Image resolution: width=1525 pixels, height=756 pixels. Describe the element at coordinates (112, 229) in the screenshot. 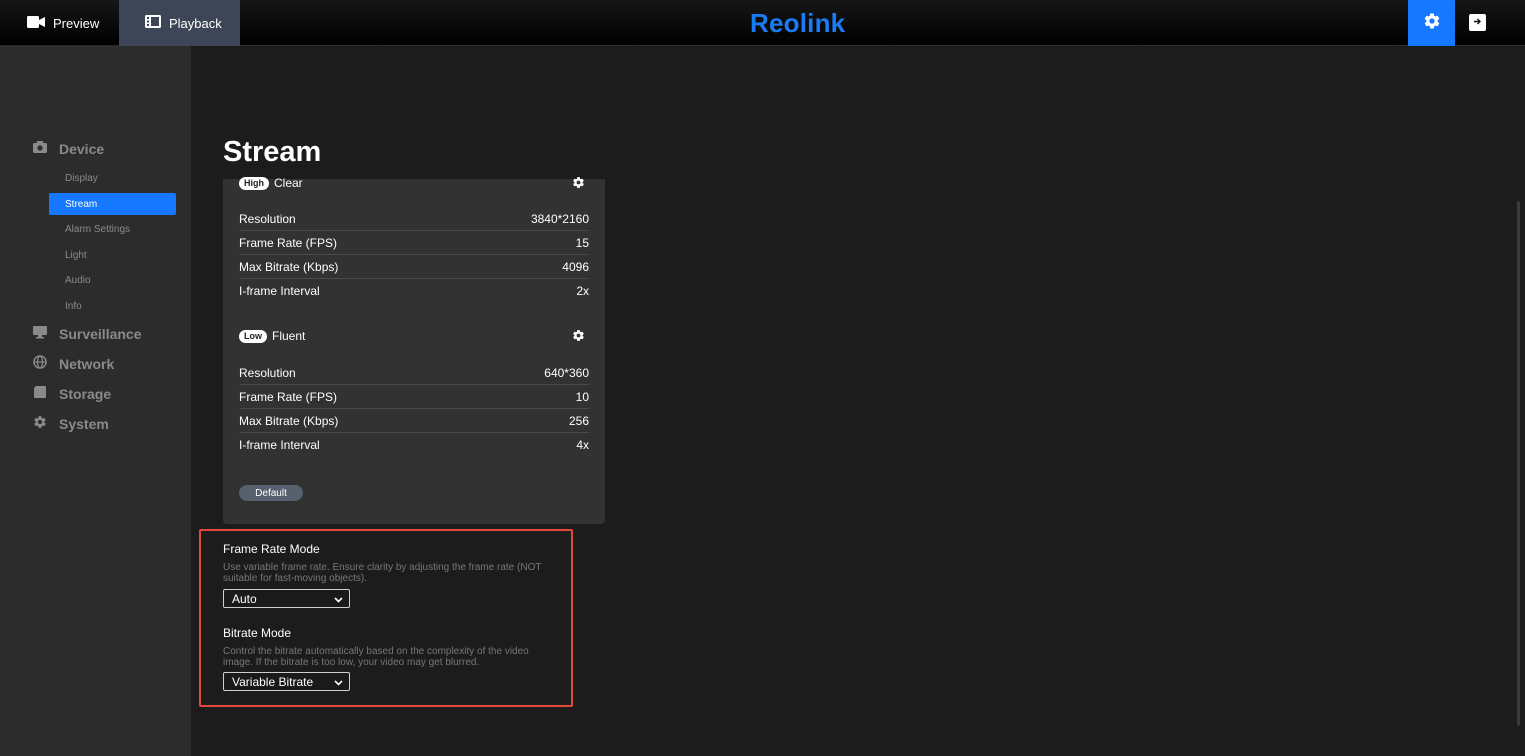

I see `sidebar-item-alarm-settings: Alarm Settings` at that location.